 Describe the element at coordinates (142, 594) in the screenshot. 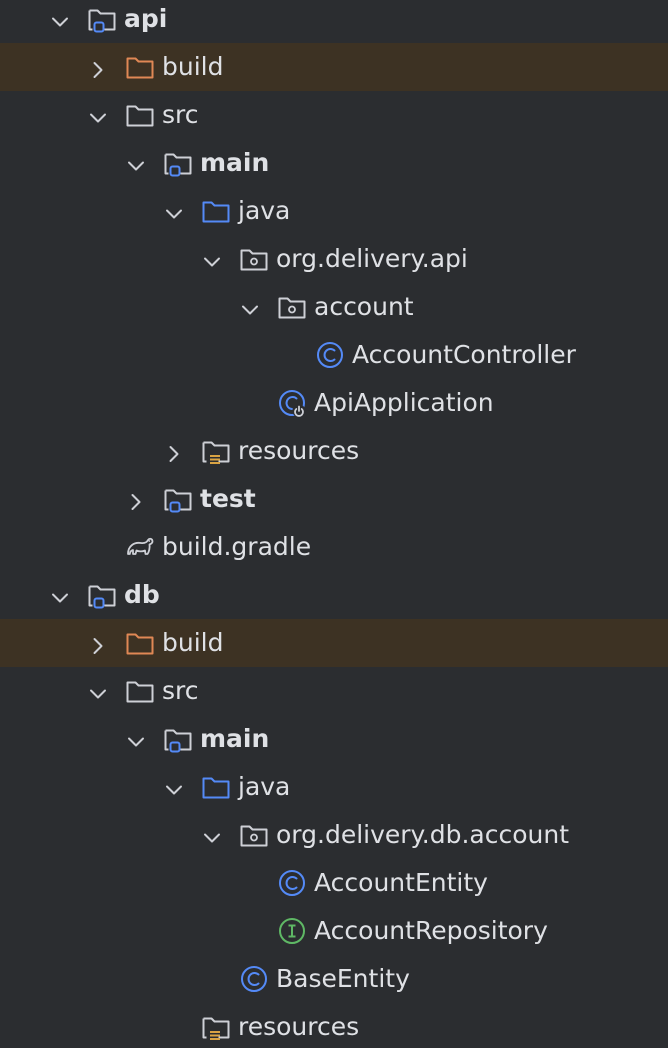

I see `tree-row-label: db` at that location.